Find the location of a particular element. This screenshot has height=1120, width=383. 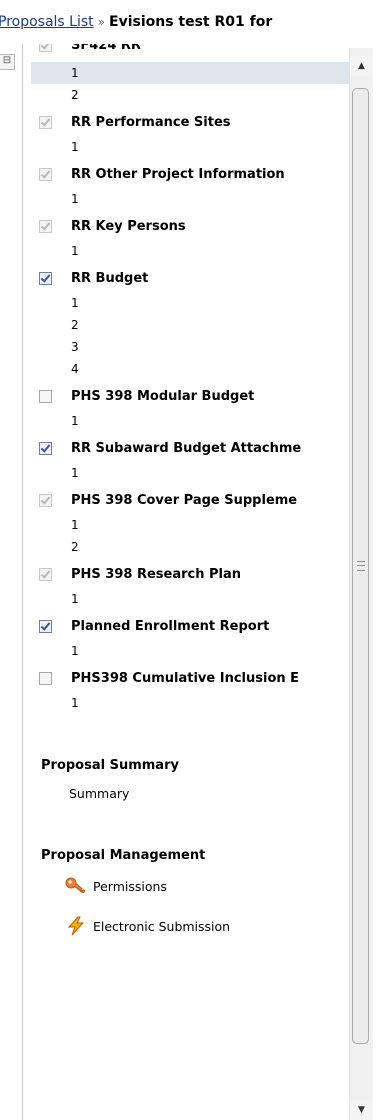

form-item-phs-398-research-plan-1: 1 is located at coordinates (190, 599).